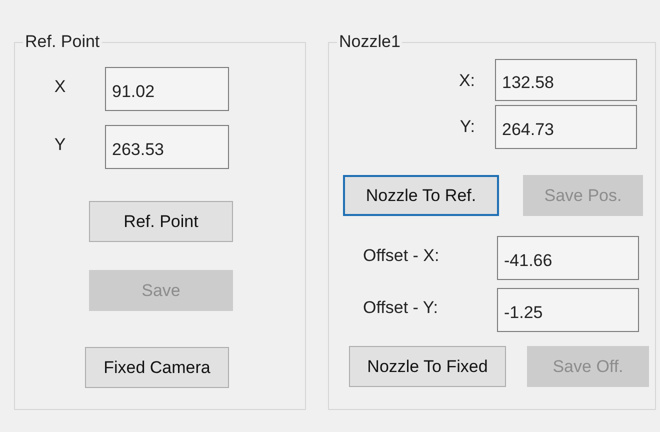  I want to click on value-field: 264.73, so click(566, 127).